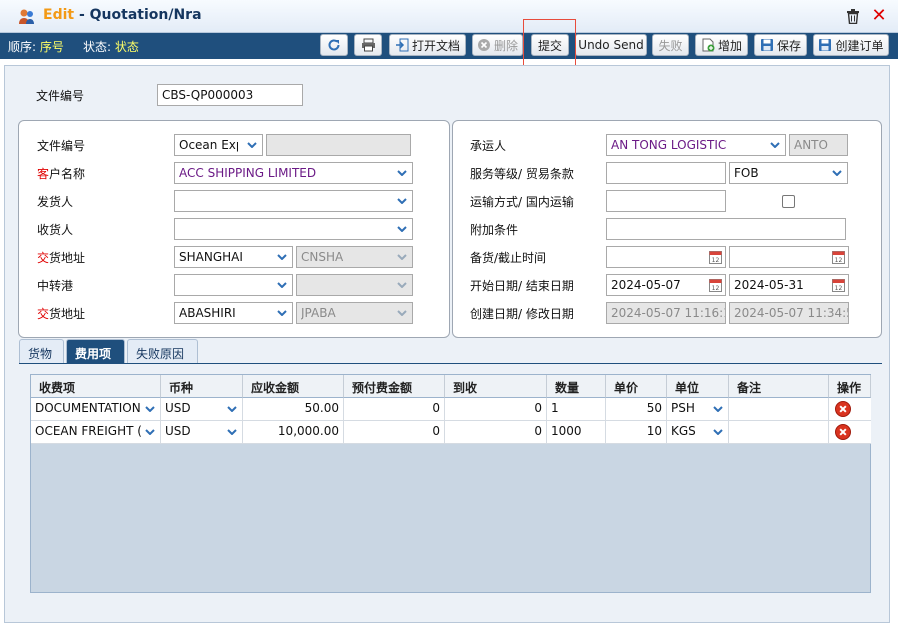 The height and width of the screenshot is (623, 898). I want to click on column-header: 预付费金额, so click(394, 386).